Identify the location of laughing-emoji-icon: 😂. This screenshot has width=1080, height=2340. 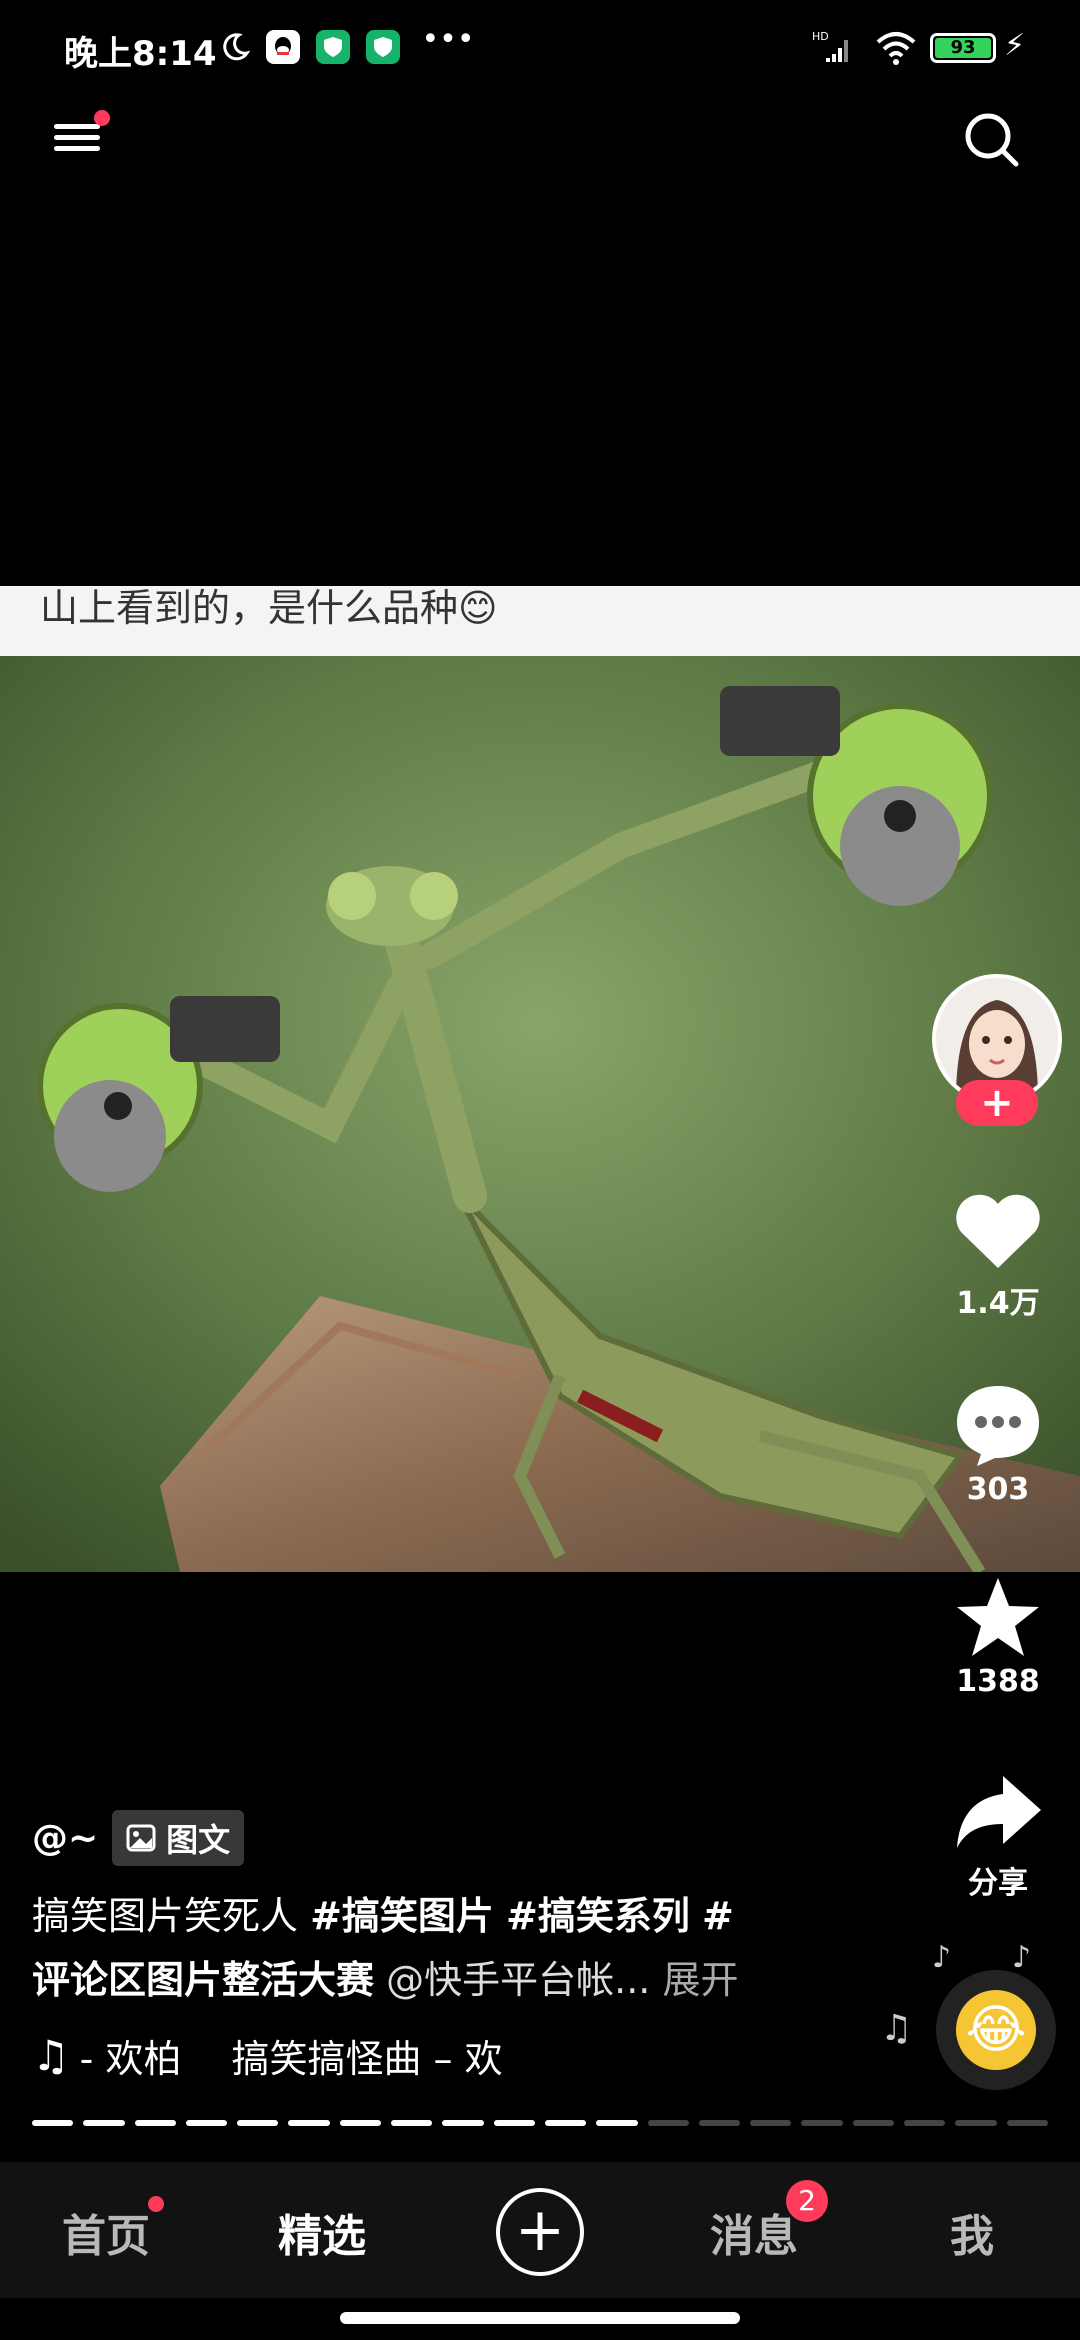
(996, 2030).